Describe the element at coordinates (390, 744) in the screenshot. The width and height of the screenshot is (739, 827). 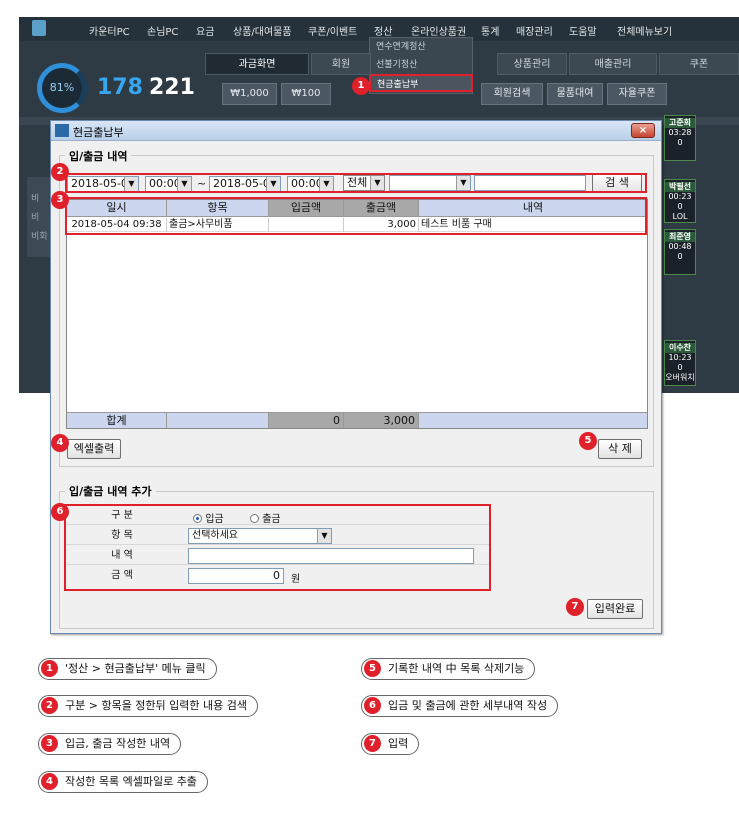
I see `legend-item-7: 7 입력` at that location.